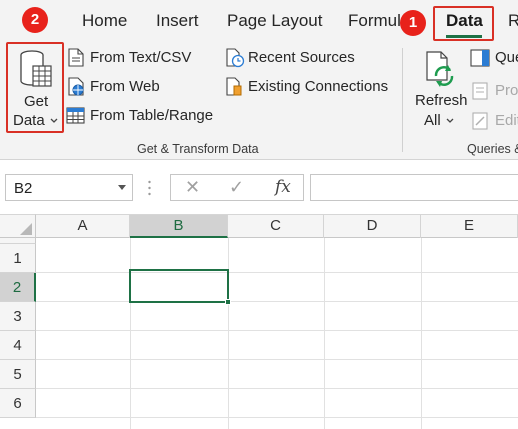 This screenshot has width=518, height=429. What do you see at coordinates (494, 91) in the screenshot?
I see `properties-button: Pro` at bounding box center [494, 91].